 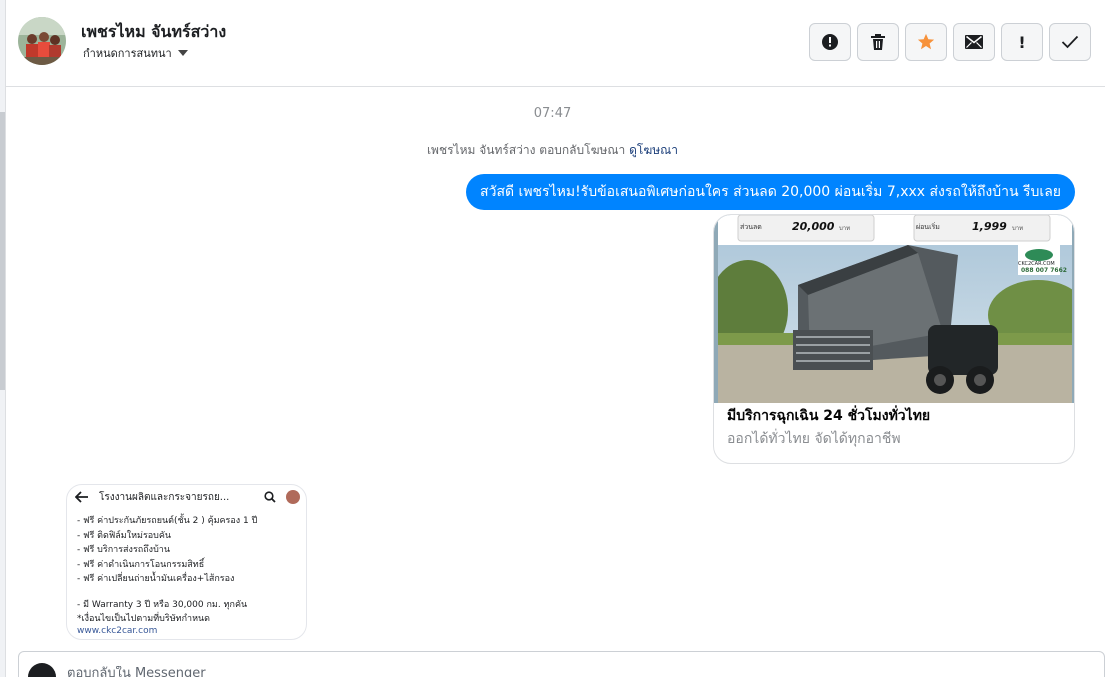 I want to click on ad-price-left-unit: บาท, so click(x=845, y=228).